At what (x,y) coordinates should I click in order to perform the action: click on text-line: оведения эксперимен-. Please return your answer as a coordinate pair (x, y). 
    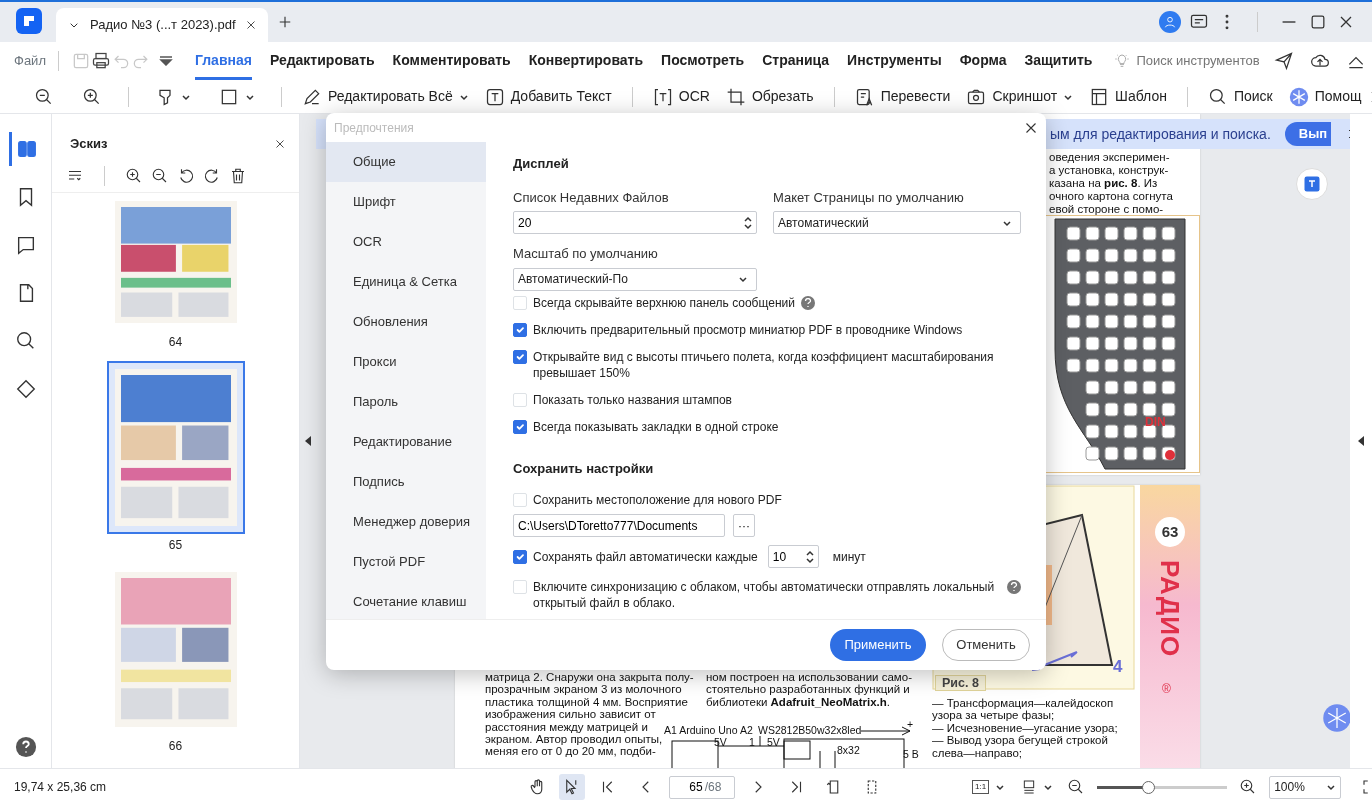
    Looking at the image, I should click on (1109, 157).